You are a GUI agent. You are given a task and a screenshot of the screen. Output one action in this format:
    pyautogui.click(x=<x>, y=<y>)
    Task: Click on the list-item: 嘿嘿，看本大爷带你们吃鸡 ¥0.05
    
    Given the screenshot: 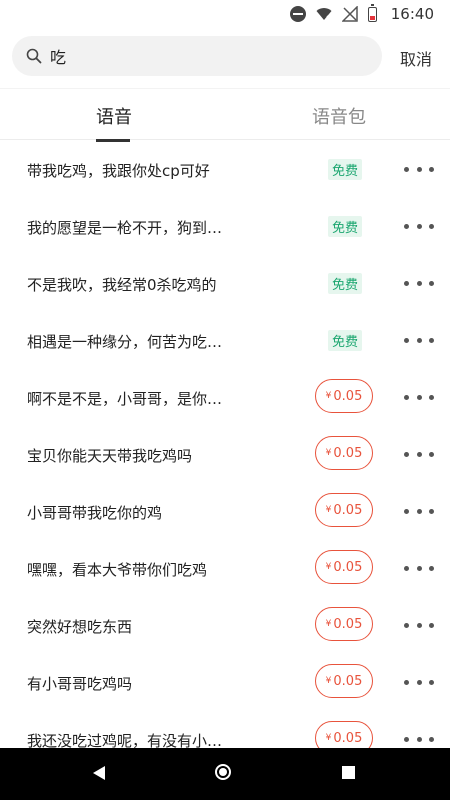 What is the action you would take?
    pyautogui.click(x=225, y=568)
    